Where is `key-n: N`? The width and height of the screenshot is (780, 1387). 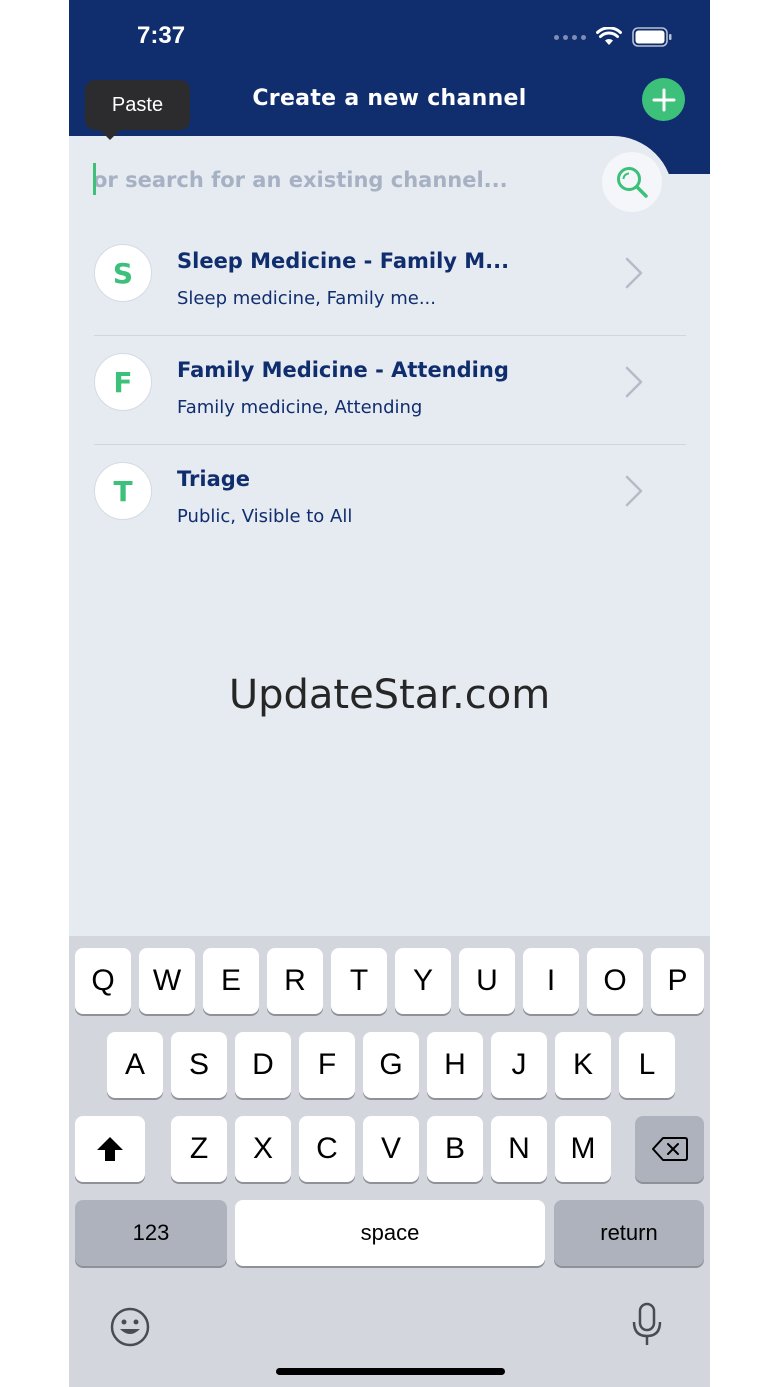 key-n: N is located at coordinates (519, 1149).